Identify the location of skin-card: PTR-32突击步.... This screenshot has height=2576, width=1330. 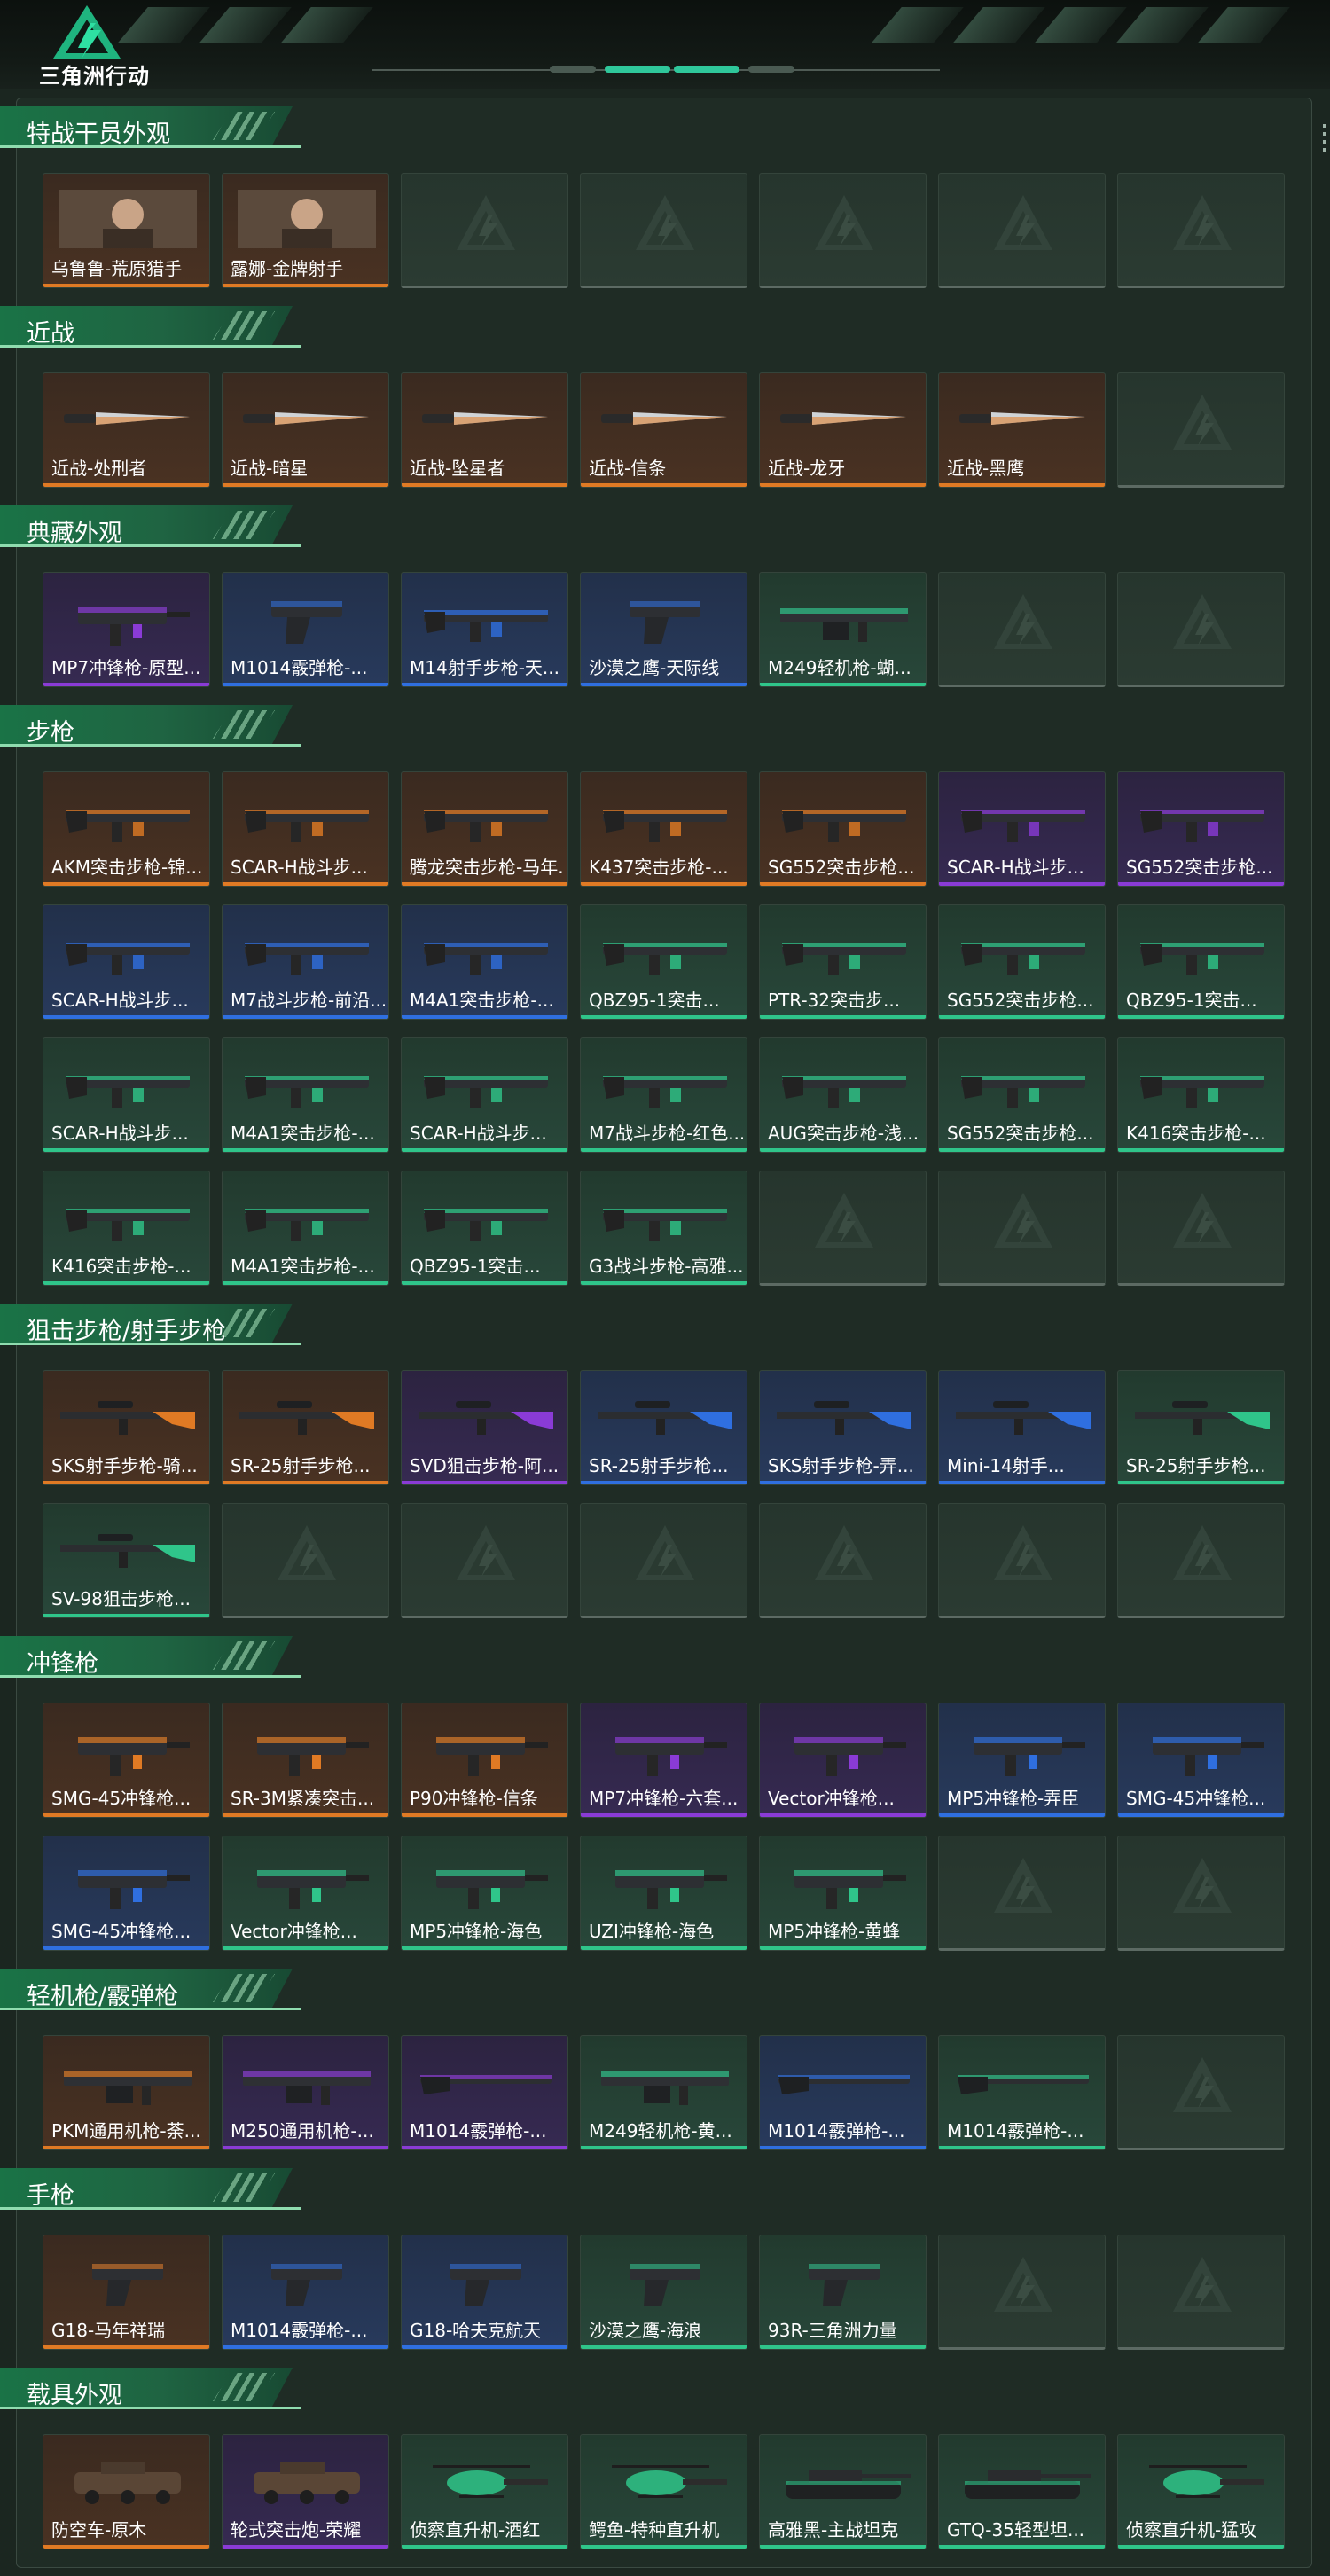
(843, 962).